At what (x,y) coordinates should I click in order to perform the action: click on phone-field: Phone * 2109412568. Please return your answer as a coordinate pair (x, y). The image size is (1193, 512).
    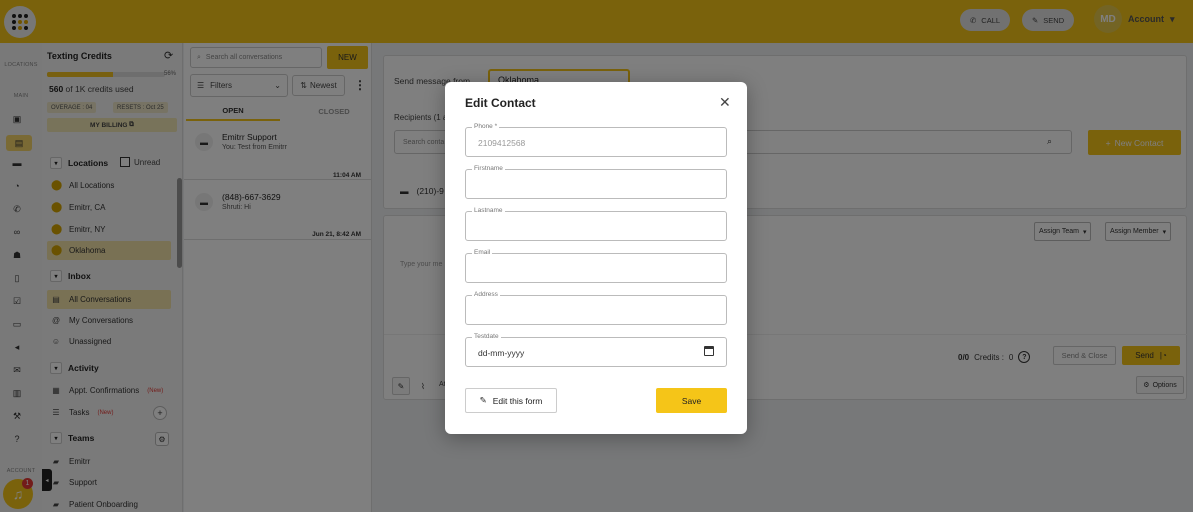
    Looking at the image, I should click on (596, 140).